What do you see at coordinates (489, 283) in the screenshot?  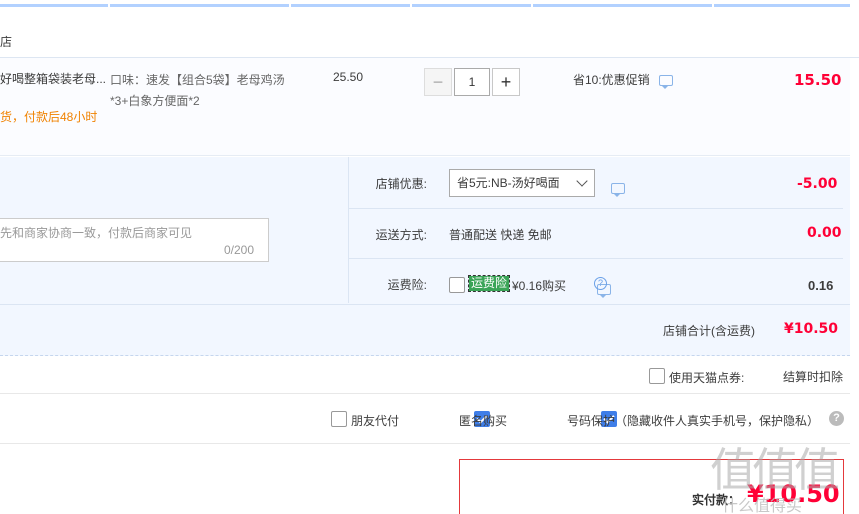 I see `insurance-tag: 运费险` at bounding box center [489, 283].